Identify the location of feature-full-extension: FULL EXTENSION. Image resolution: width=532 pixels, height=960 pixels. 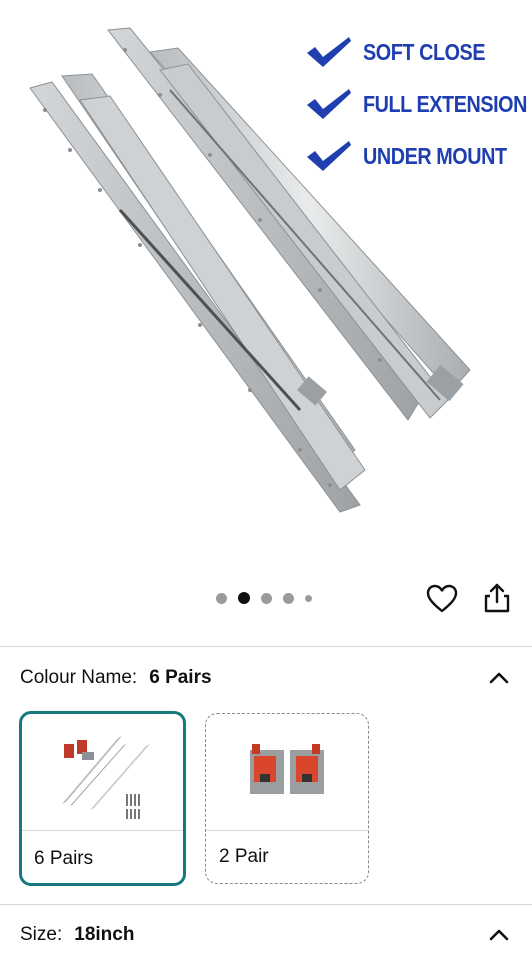
(418, 104).